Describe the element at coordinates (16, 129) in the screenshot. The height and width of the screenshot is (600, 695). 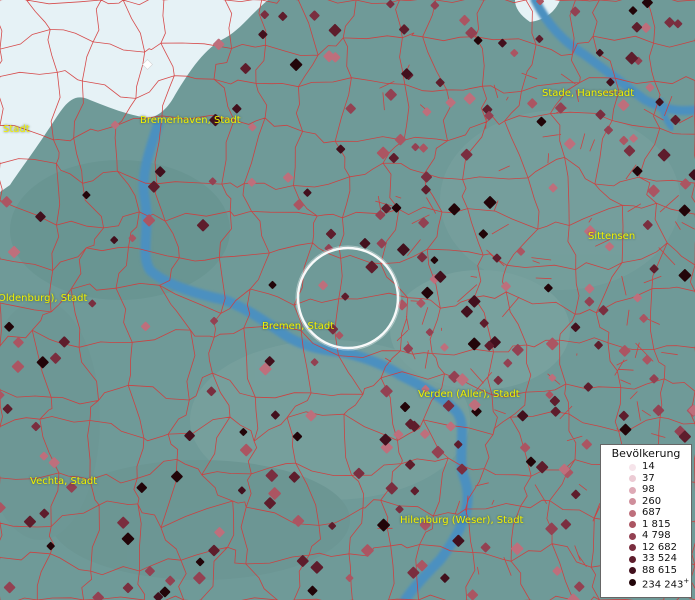
I see `place-label-stadt-edge: Stadt` at that location.